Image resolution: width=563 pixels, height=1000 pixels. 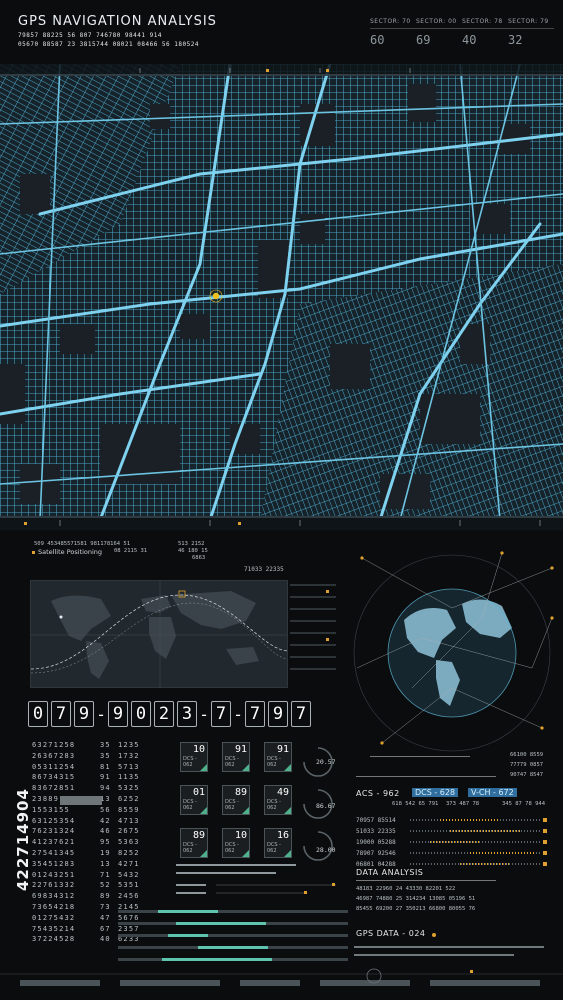 What do you see at coordinates (169, 714) in the screenshot?
I see `tracking-id-counter: 0 7 9 - 9 0 2 3 - 7 - 7 9 7` at bounding box center [169, 714].